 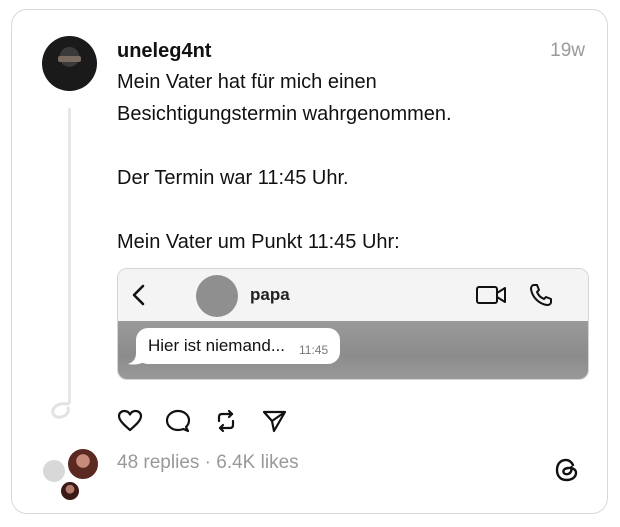 What do you see at coordinates (567, 50) in the screenshot?
I see `post-time: 19w` at bounding box center [567, 50].